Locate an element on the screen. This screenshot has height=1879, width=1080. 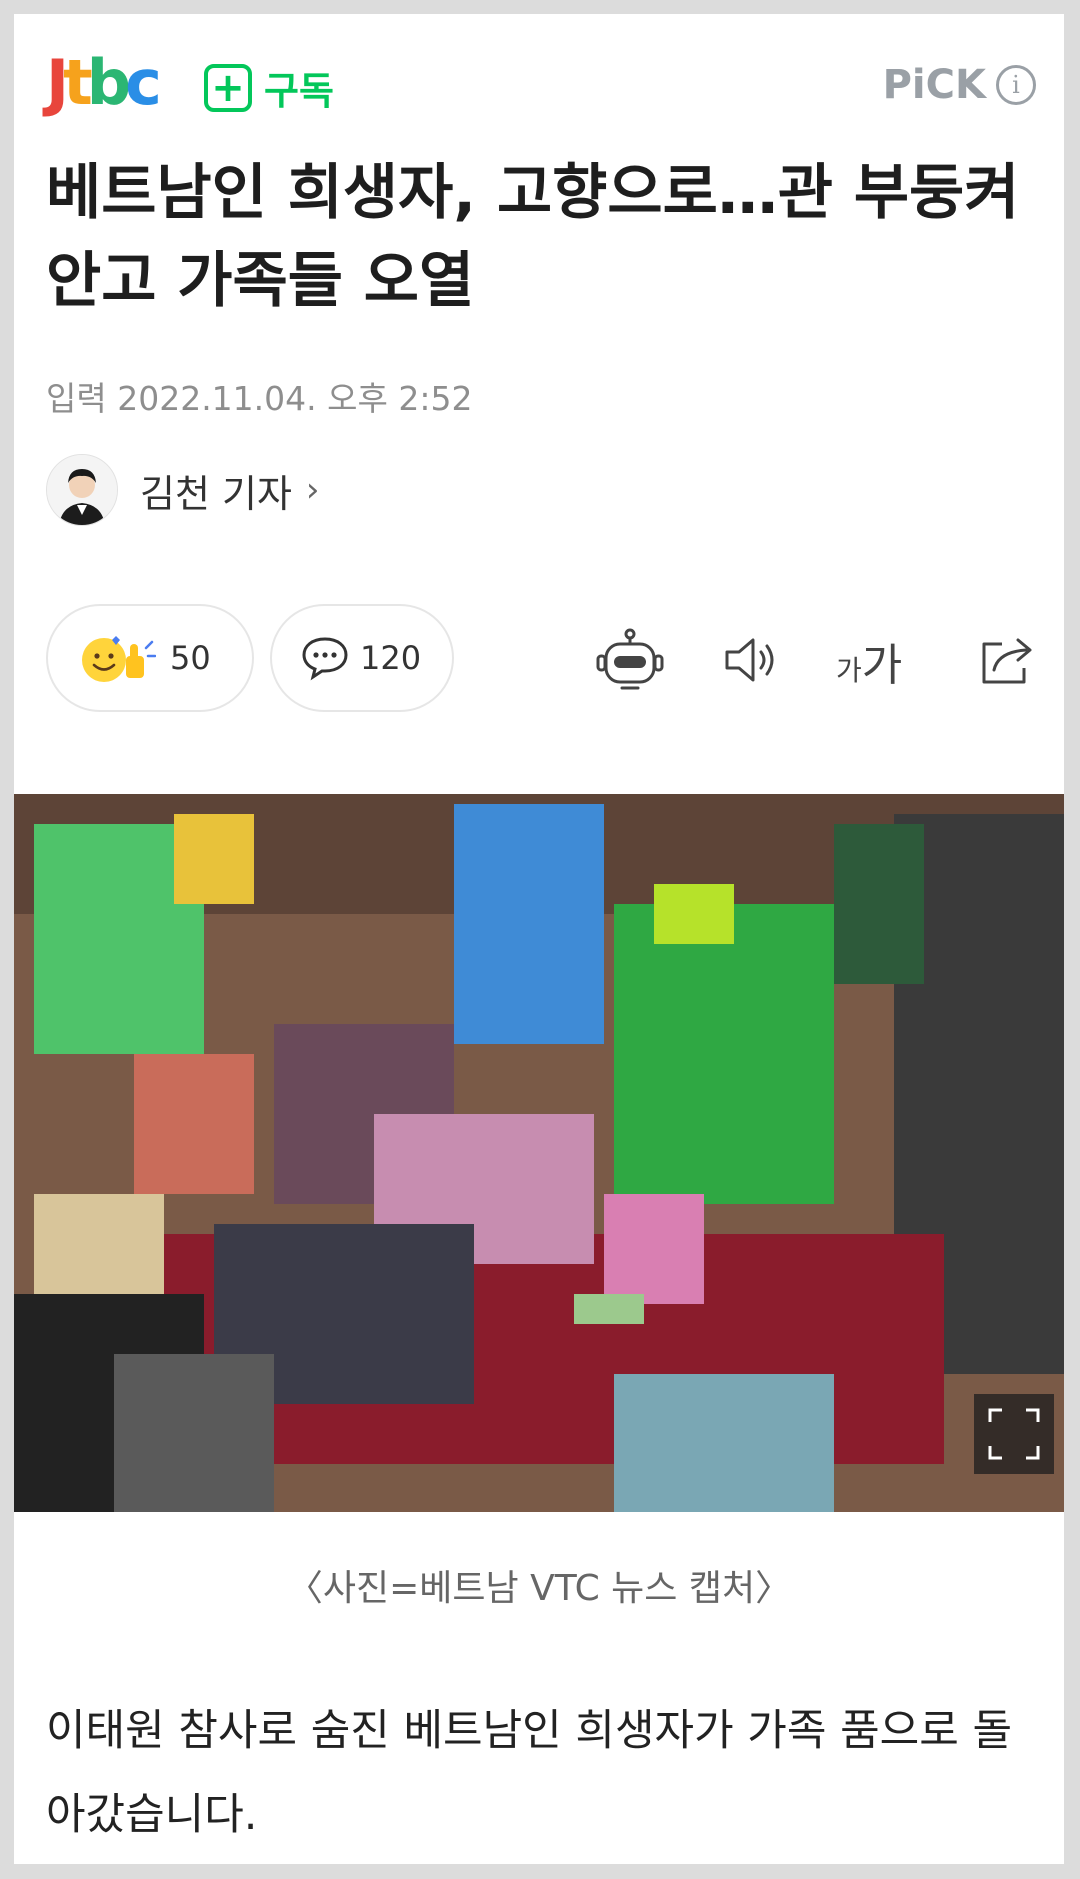
publish-date: 입력 2022.11.04. 오후 2:52 is located at coordinates (259, 398).